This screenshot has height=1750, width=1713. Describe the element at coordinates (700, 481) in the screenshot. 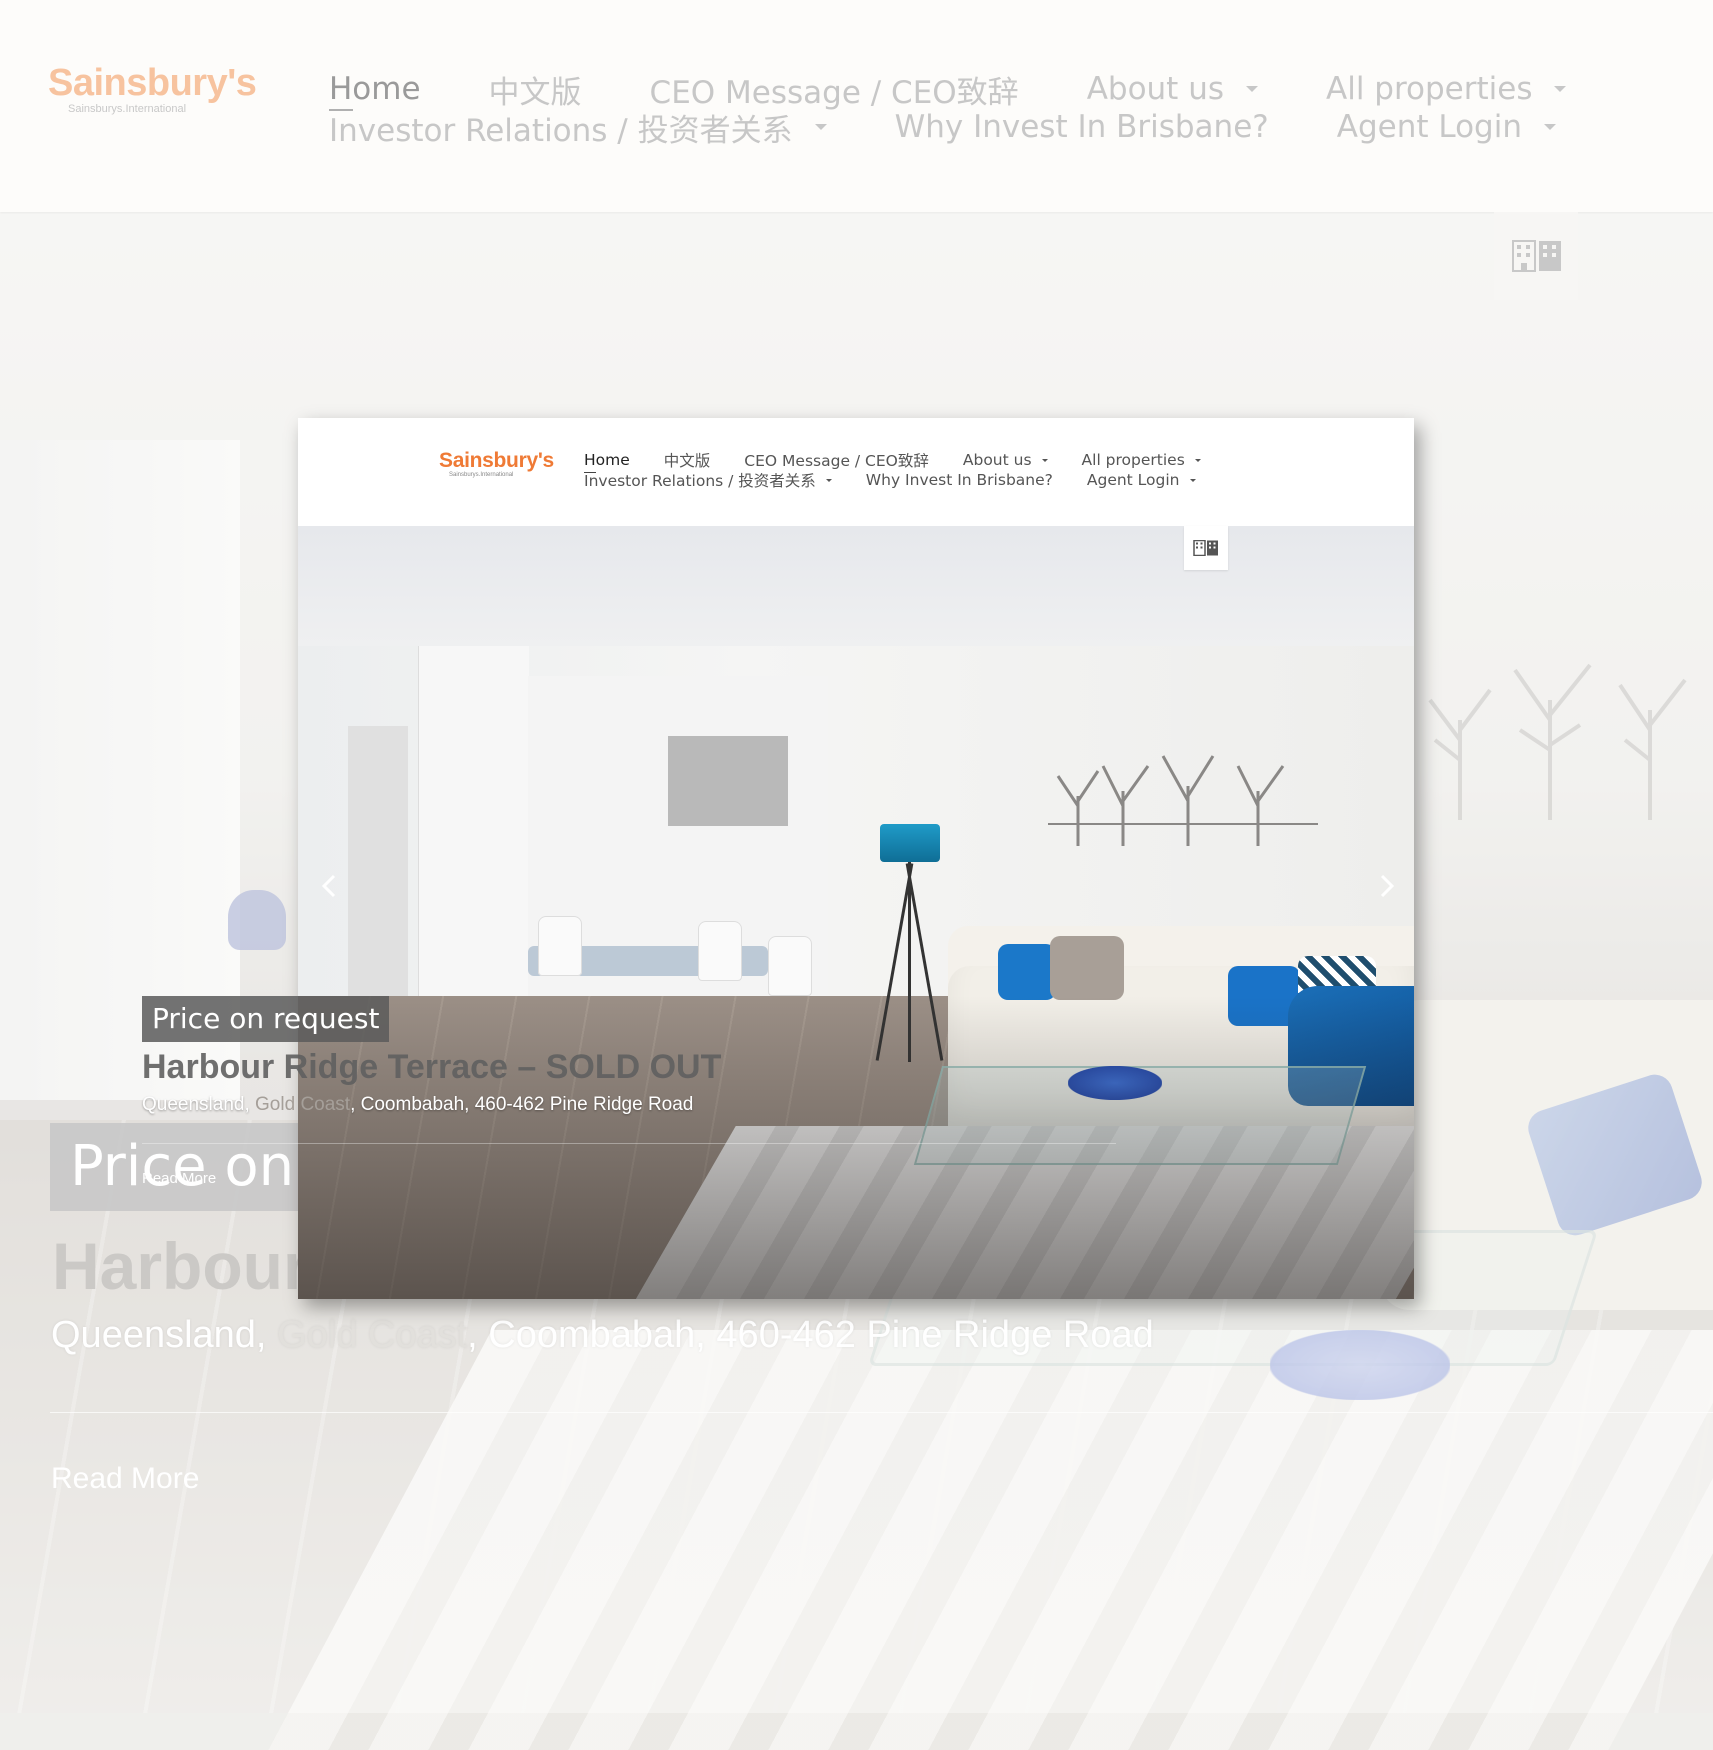

I see `nav-investor-relations-label: Investor Relations / 投资者关系` at that location.